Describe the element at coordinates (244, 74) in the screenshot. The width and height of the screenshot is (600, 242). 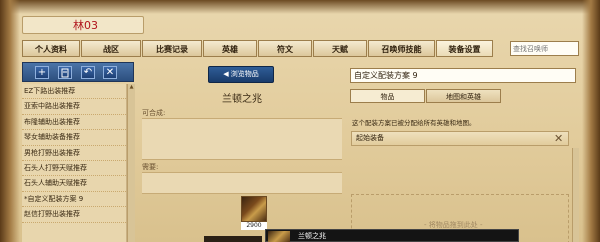
I see `browse-items-label: 浏览物品` at that location.